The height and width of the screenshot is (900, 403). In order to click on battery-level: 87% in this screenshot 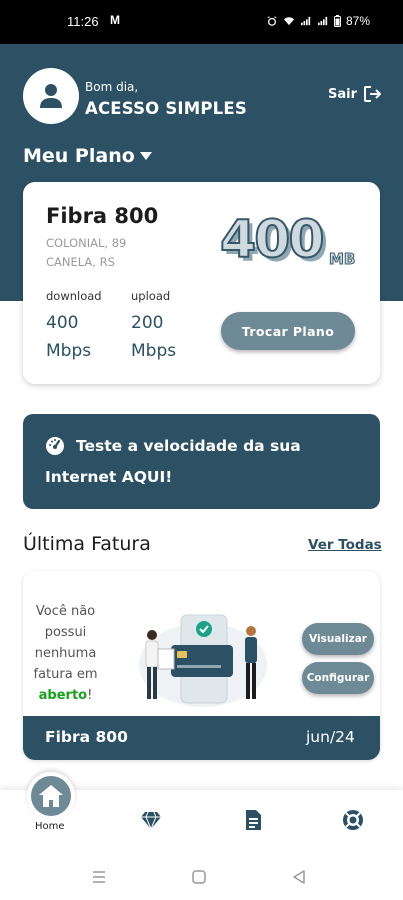, I will do `click(357, 21)`.